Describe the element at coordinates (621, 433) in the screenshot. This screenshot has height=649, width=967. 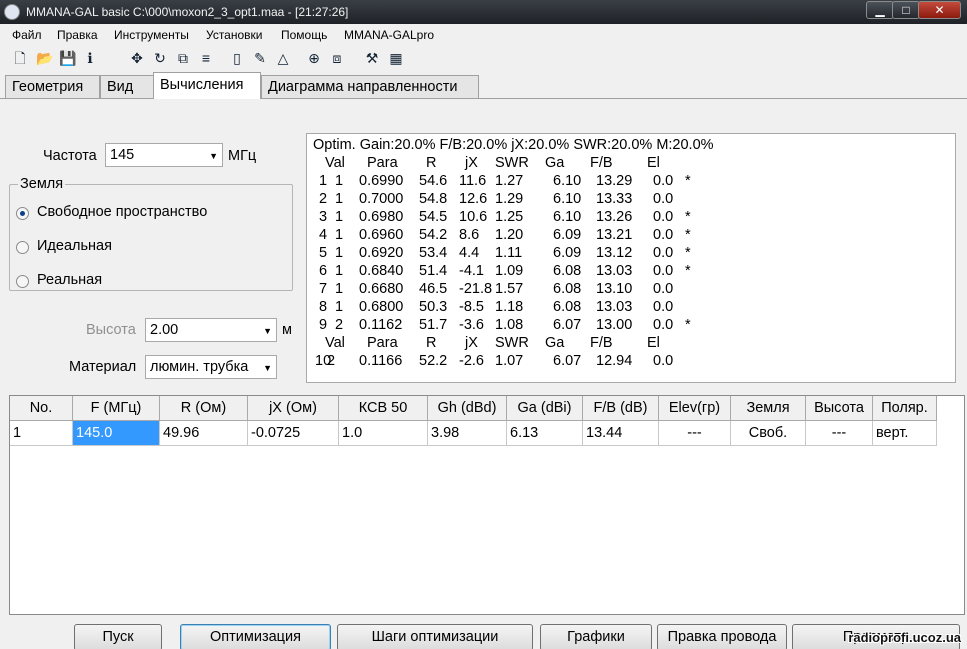
I see `table-cell: 13.44` at that location.